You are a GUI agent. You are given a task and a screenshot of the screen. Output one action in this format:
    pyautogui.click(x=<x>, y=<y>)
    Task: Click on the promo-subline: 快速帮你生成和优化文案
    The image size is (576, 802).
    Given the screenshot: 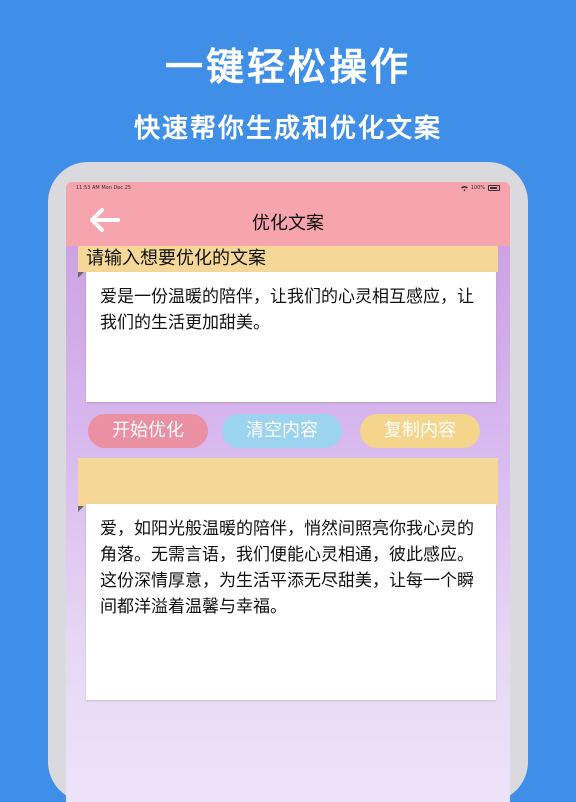 What is the action you would take?
    pyautogui.click(x=287, y=129)
    